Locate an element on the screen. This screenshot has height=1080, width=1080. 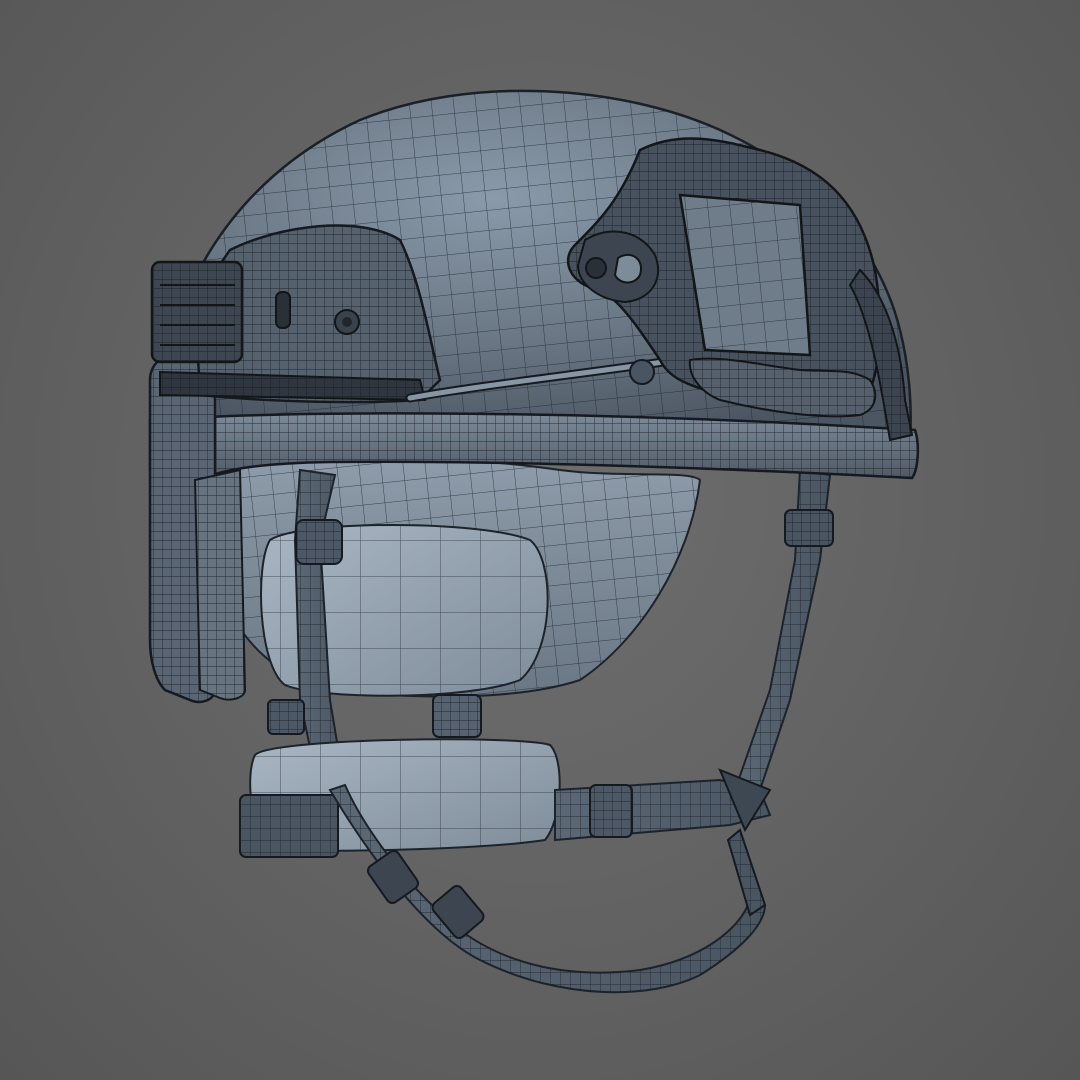
right-chin-strap is located at coordinates (783, 629).